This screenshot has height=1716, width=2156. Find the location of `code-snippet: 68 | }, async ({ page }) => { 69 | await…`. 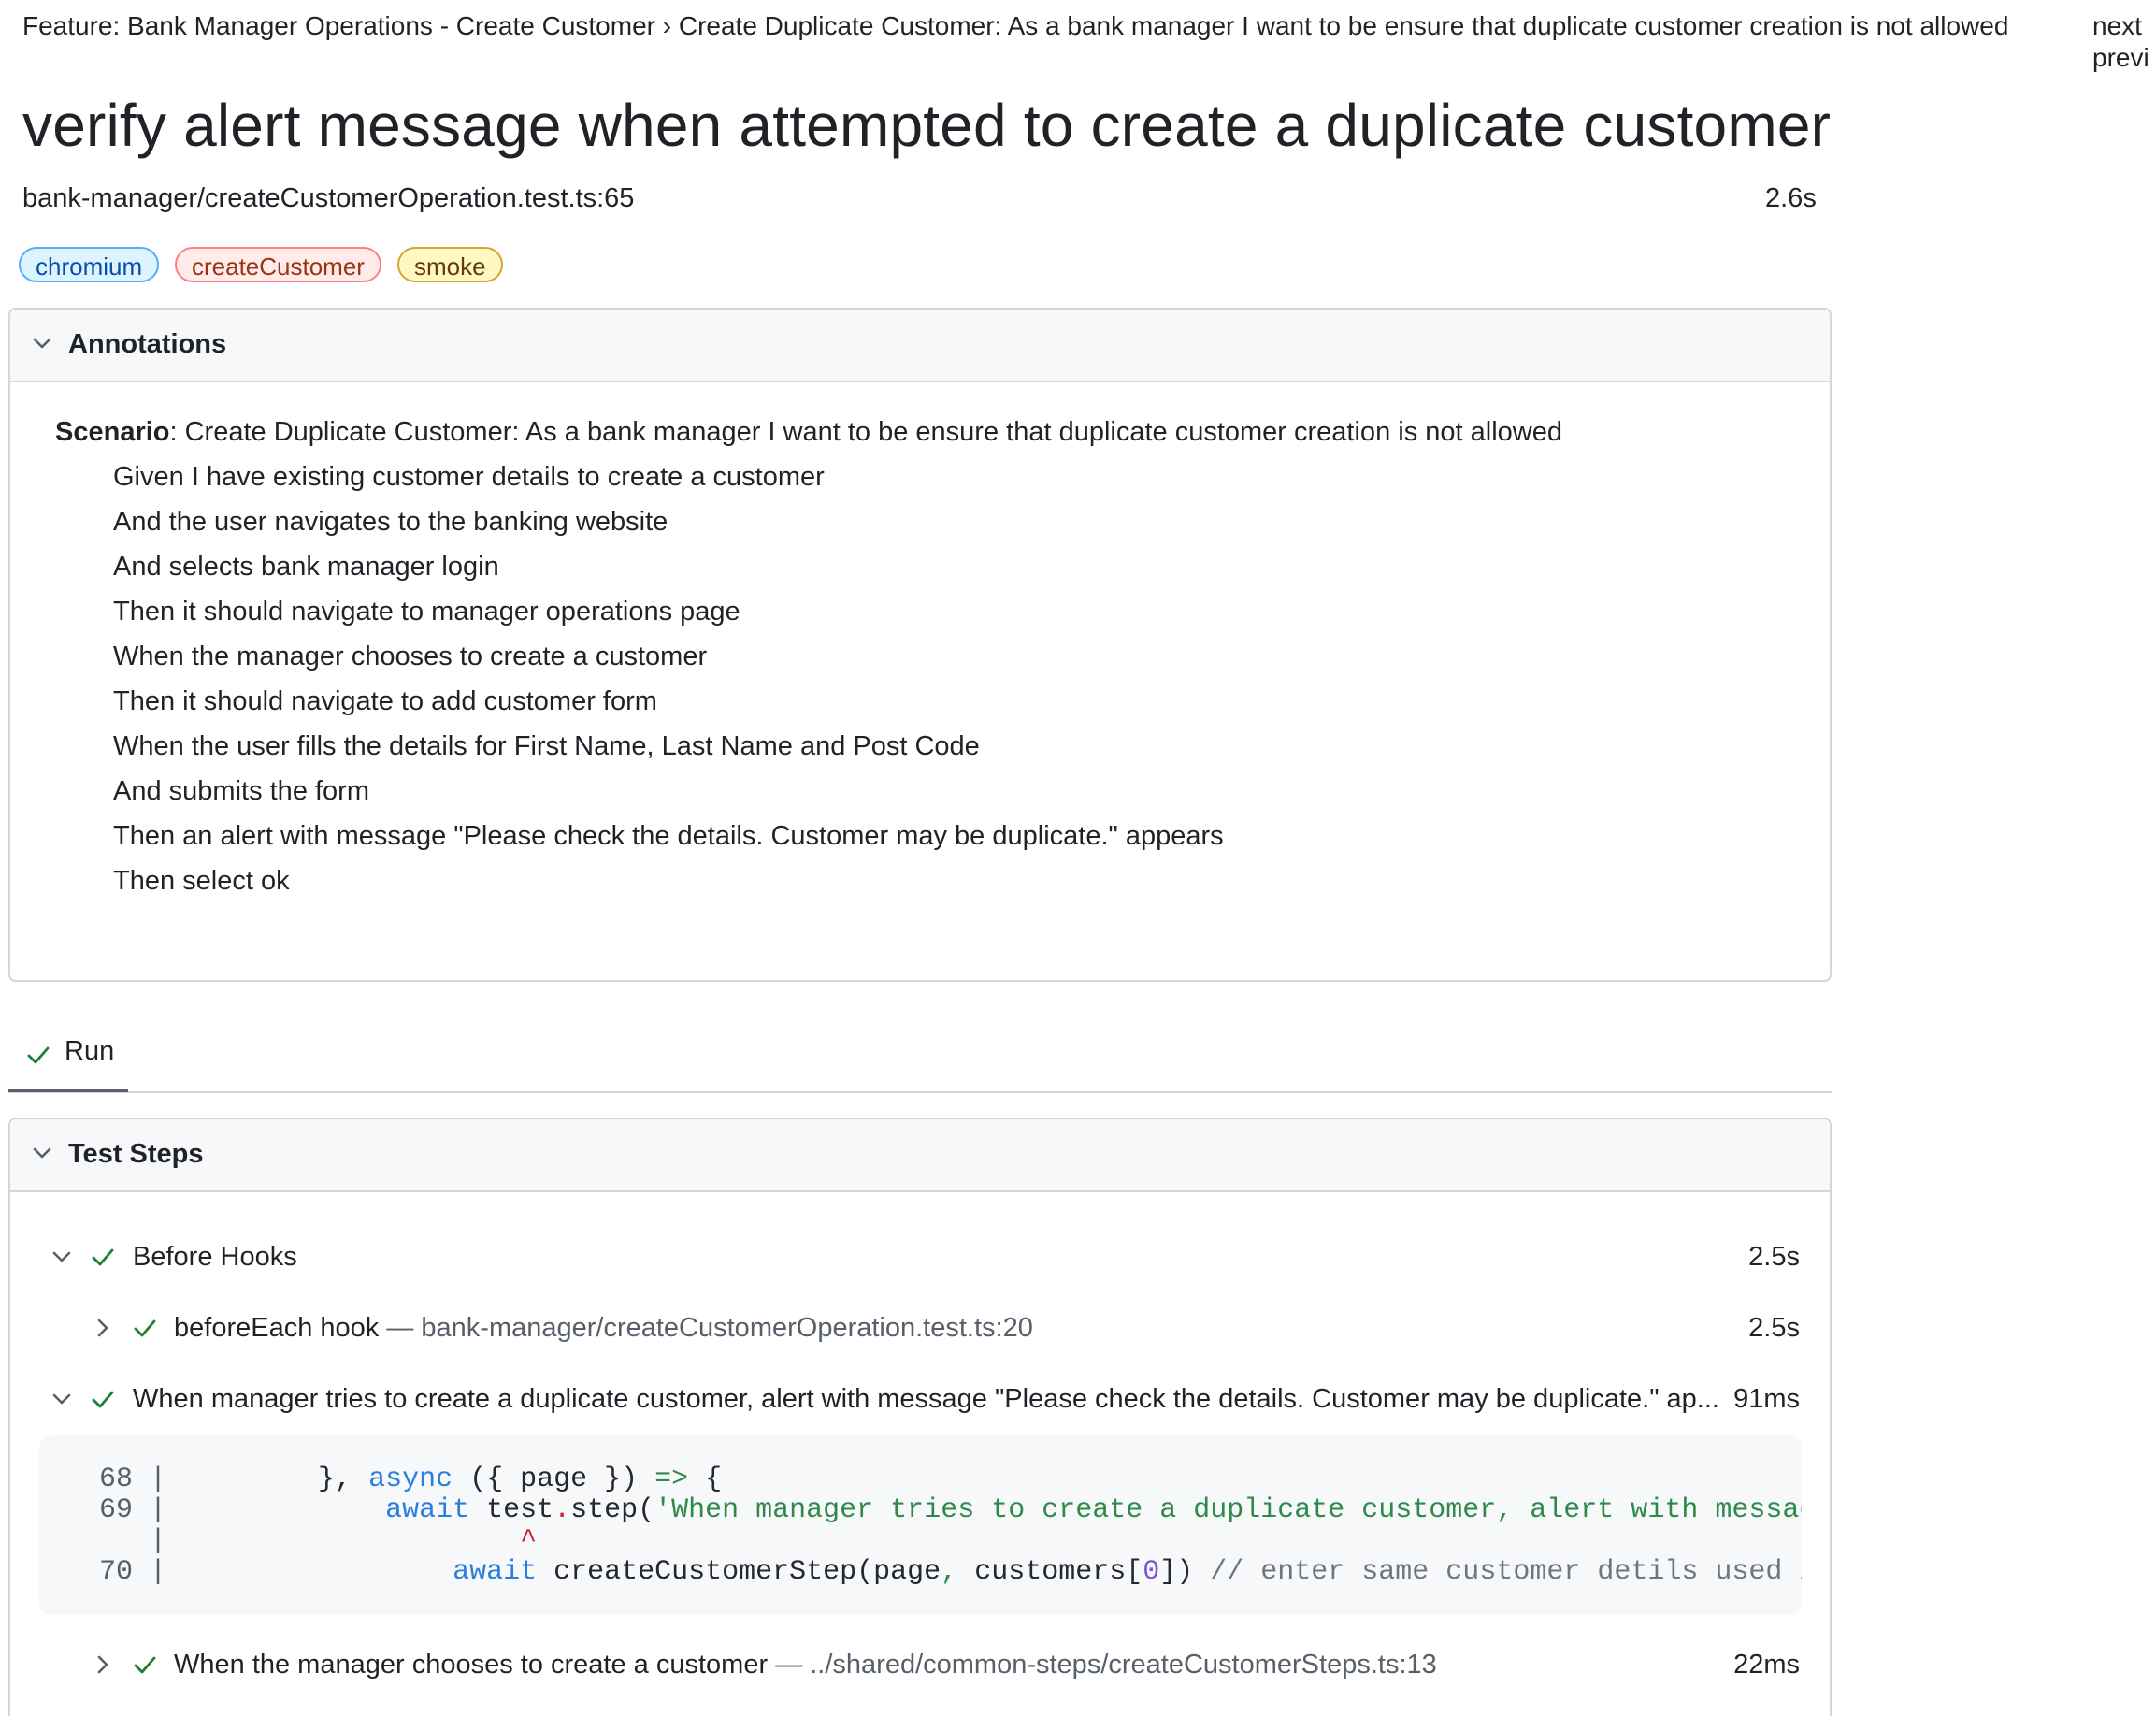

code-snippet: 68 | }, async ({ page }) => { 69 | await… is located at coordinates (920, 1525).